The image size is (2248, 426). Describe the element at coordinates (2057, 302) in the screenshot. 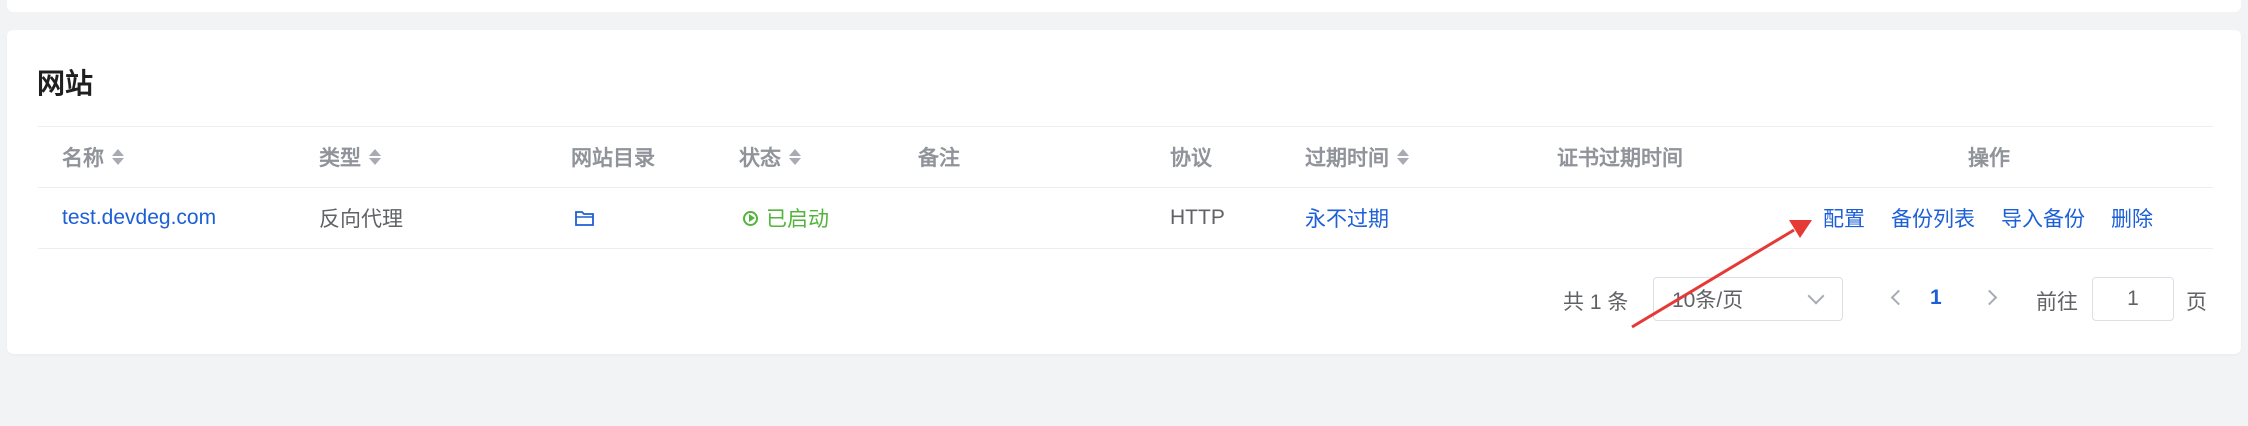

I see `goto-label: 前往` at that location.